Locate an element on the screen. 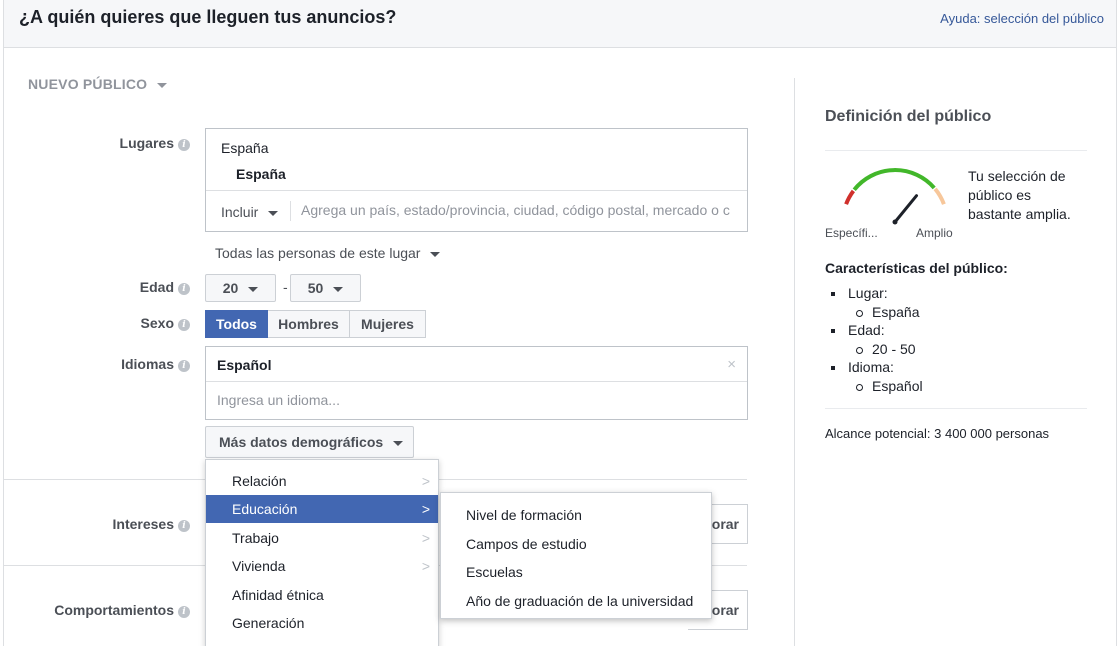 This screenshot has height=646, width=1120. location-people-dropdown: Todas las personas de este lugar is located at coordinates (328, 253).